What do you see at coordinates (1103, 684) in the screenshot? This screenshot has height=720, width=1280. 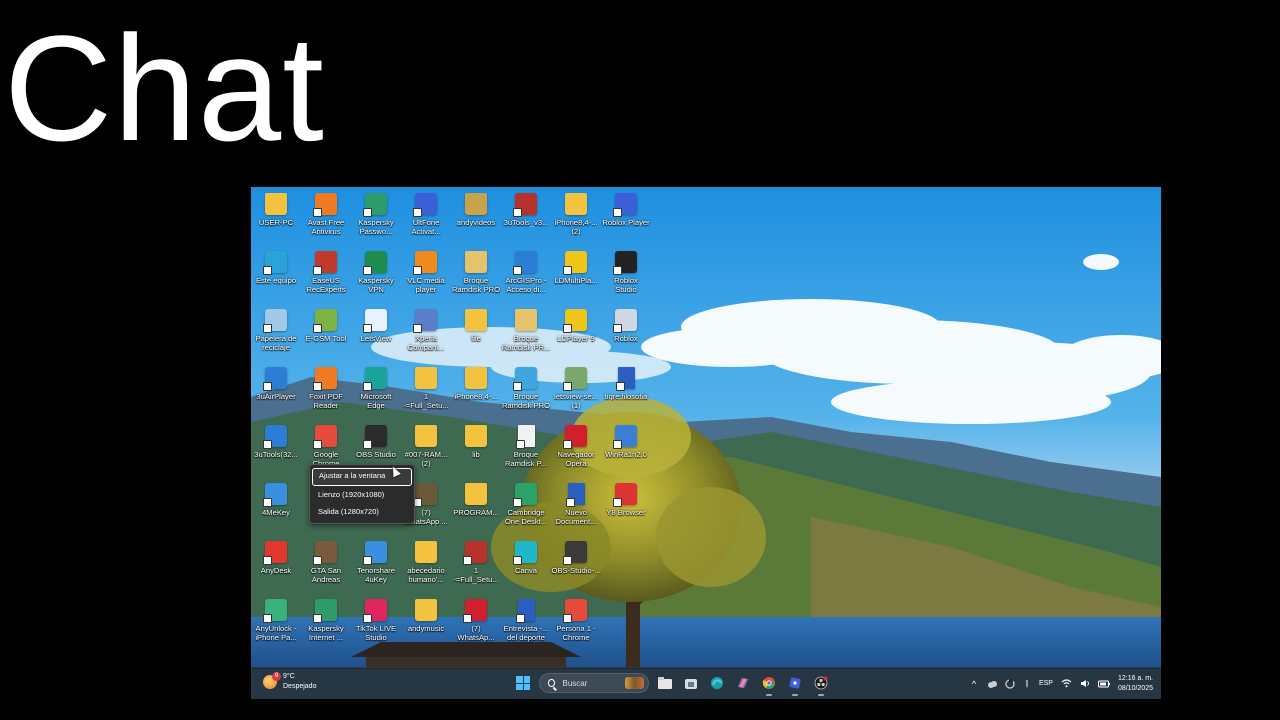 I see `battery-icon` at bounding box center [1103, 684].